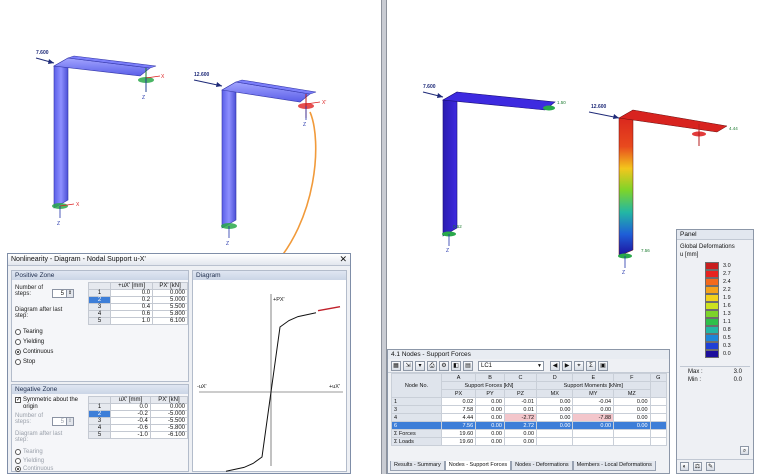 Image resolution: width=760 pixels, height=476 pixels. What do you see at coordinates (25, 362) in the screenshot?
I see `pos-option-stop: Stop` at bounding box center [25, 362].